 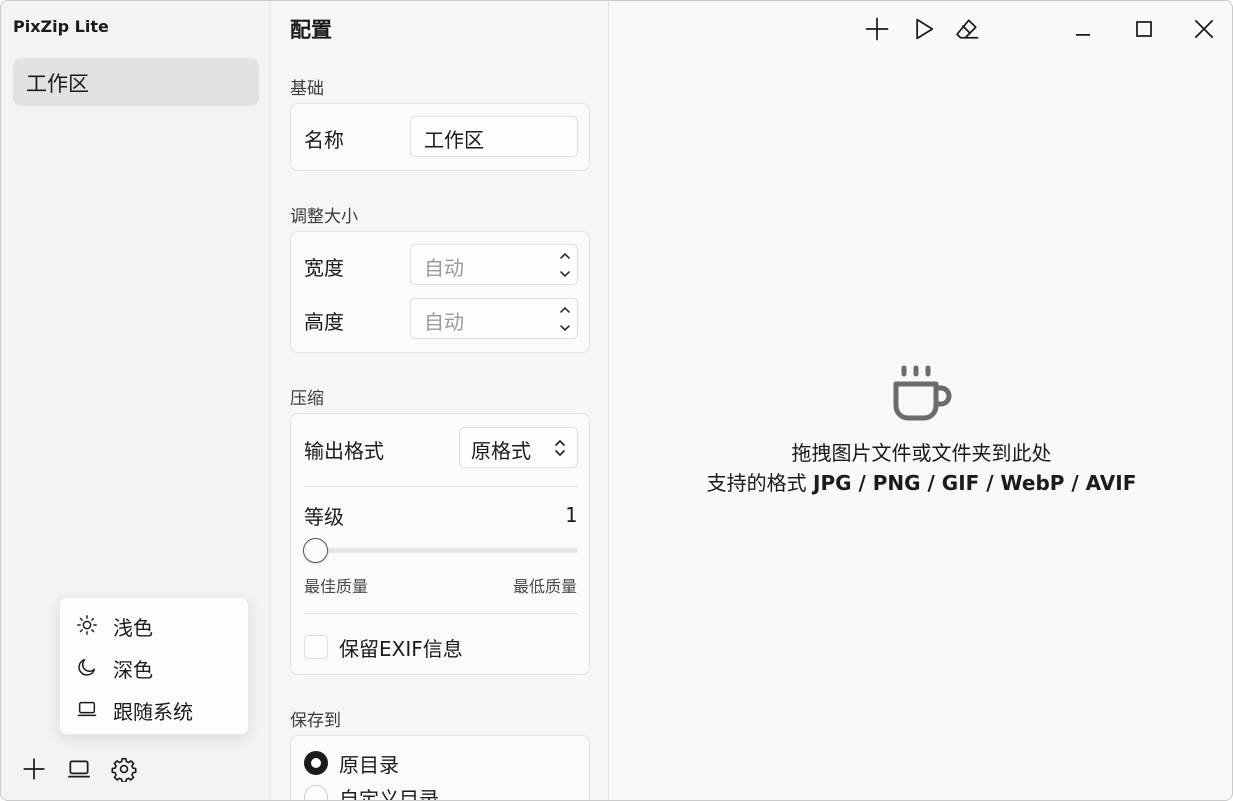 I want to click on theme-menu: 浅色 深色 跟随系统, so click(x=154, y=666).